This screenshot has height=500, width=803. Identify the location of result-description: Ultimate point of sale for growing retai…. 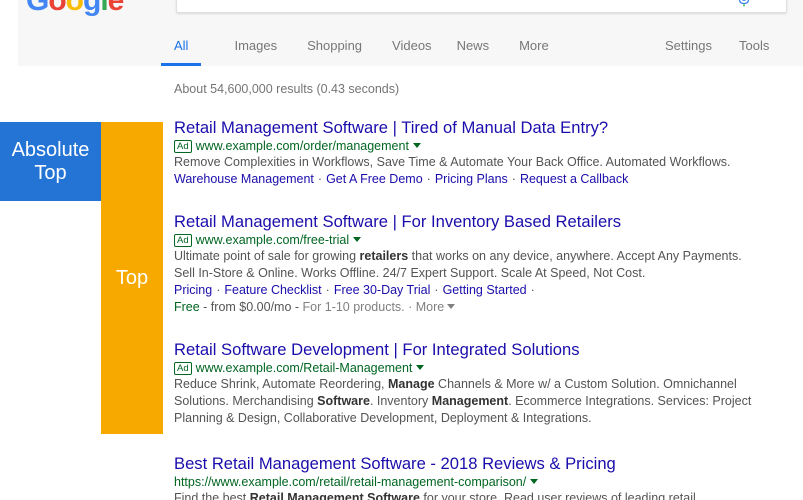
(458, 264).